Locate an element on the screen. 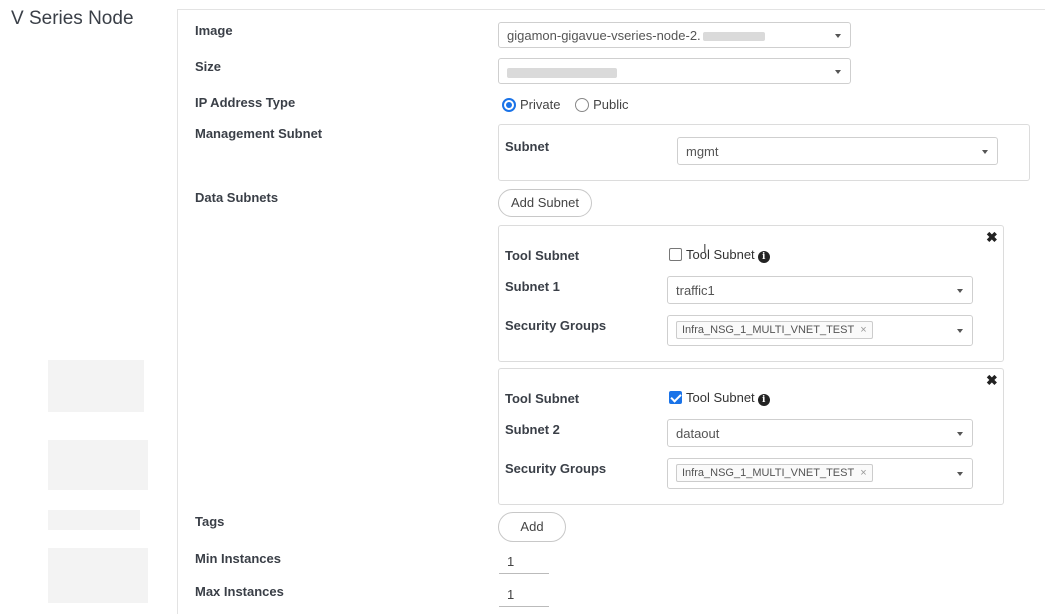 The width and height of the screenshot is (1045, 614). radio-selected-icon is located at coordinates (509, 105).